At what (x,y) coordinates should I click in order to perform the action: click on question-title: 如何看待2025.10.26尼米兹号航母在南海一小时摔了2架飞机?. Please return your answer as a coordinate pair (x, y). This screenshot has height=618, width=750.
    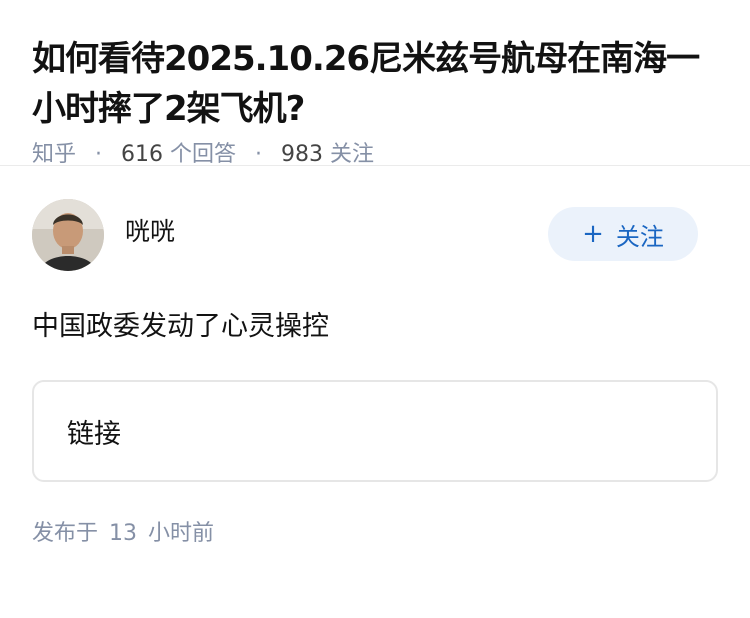
    Looking at the image, I should click on (375, 84).